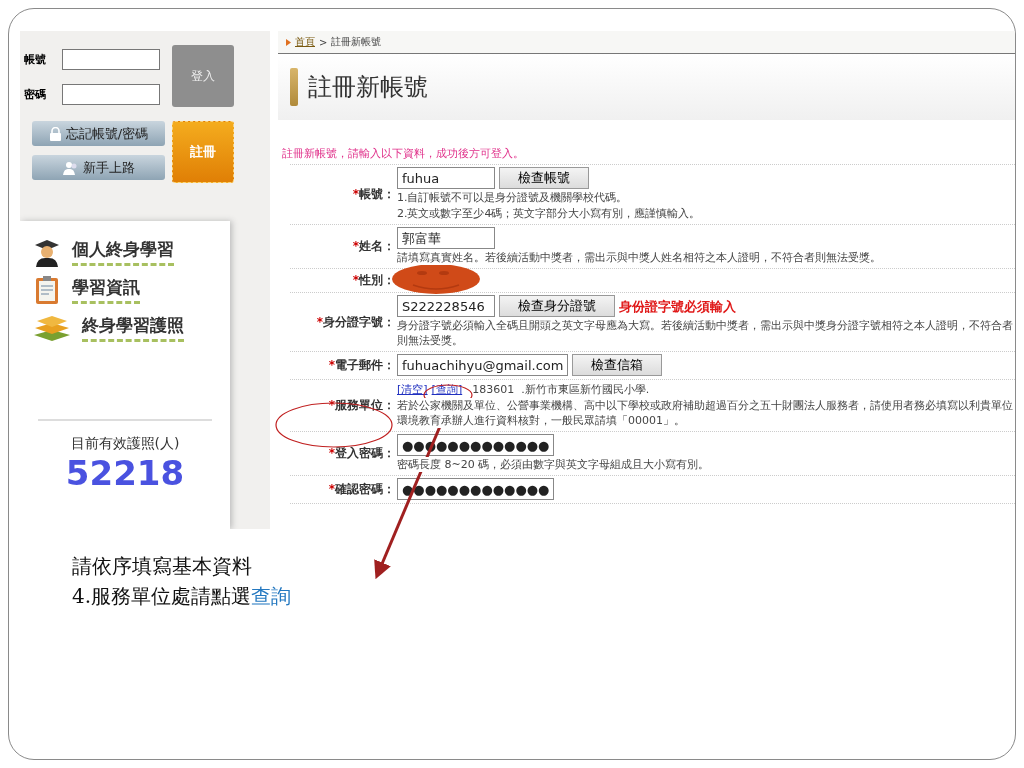 The width and height of the screenshot is (1024, 768). I want to click on menu-item: 個人終身學習, so click(125, 252).